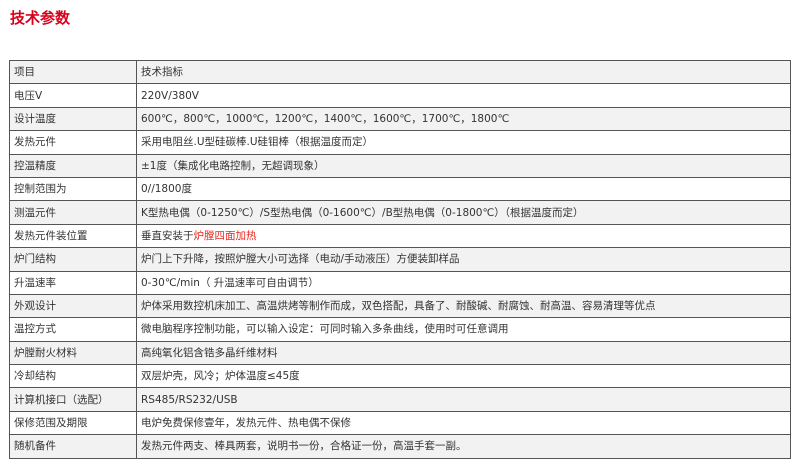  Describe the element at coordinates (73, 353) in the screenshot. I see `spec-name-cell: 炉膛耐火材料` at that location.